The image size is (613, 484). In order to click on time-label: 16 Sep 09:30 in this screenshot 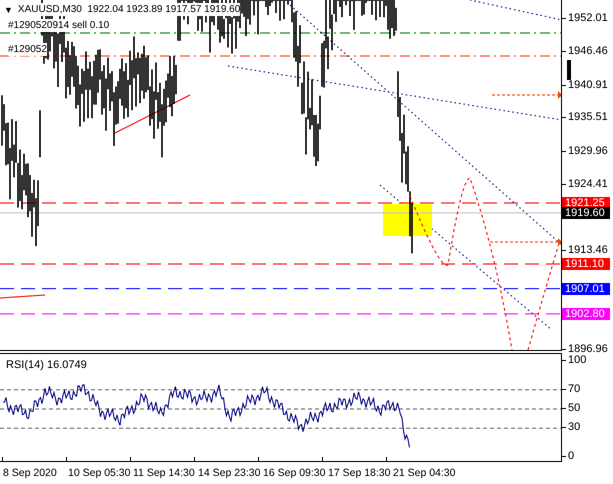, I will do `click(294, 473)`.